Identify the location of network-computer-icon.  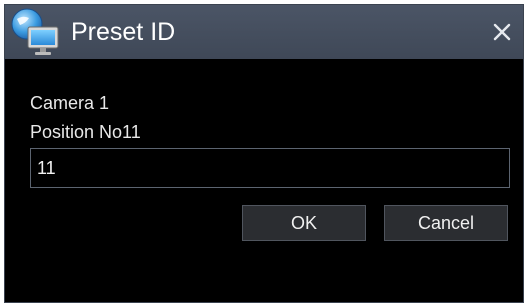
(35, 32).